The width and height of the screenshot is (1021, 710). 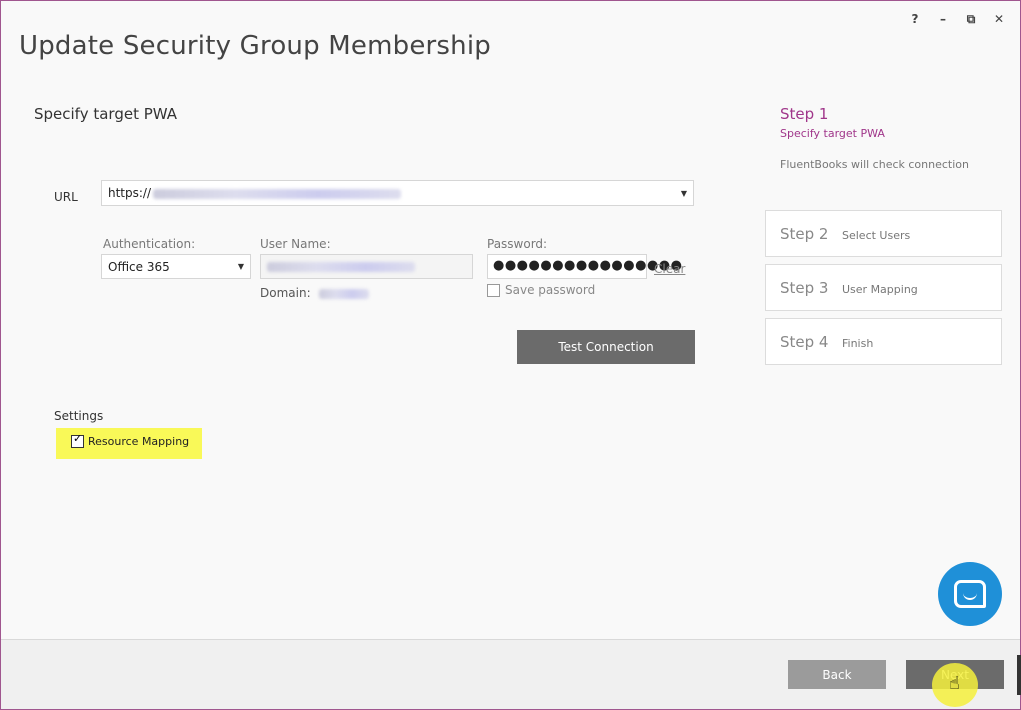 I want to click on url-redacted, so click(x=277, y=193).